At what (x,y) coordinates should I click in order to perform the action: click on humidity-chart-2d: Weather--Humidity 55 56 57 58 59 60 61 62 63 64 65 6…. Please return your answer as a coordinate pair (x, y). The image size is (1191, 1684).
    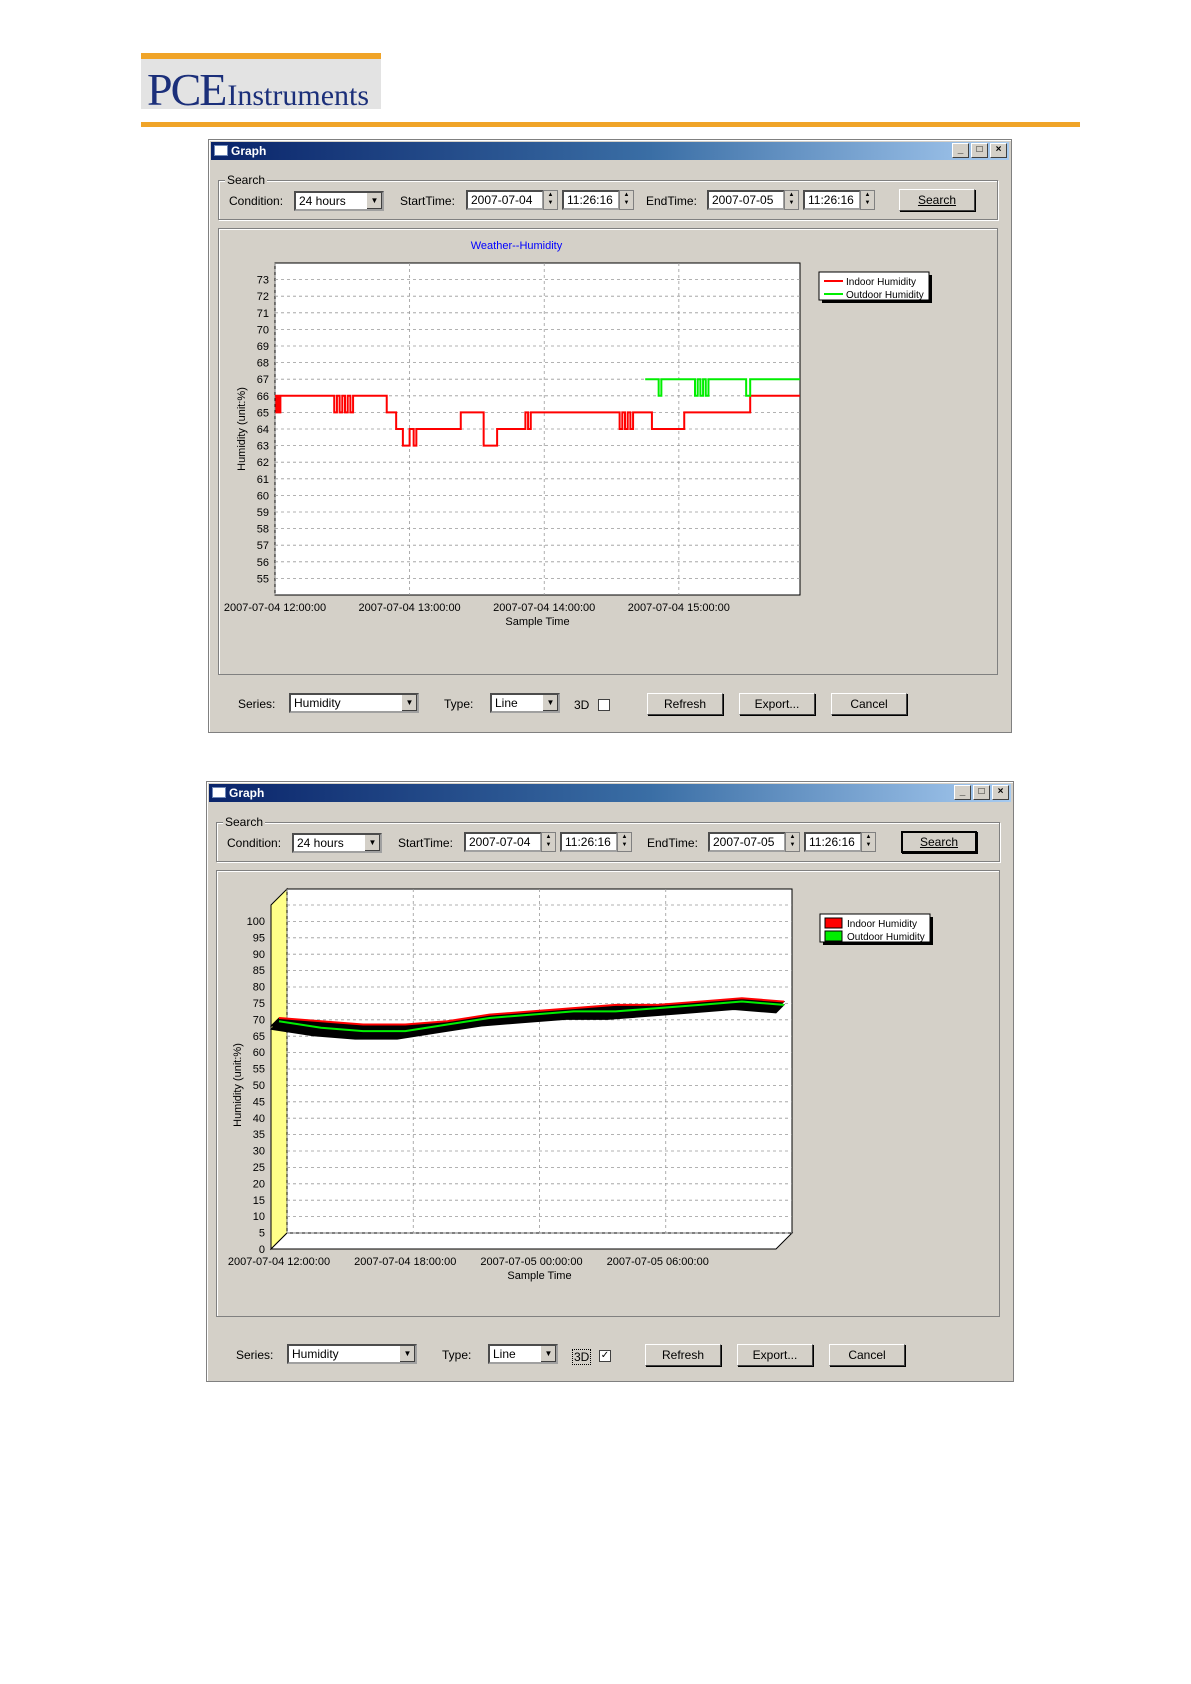
    Looking at the image, I should click on (578, 434).